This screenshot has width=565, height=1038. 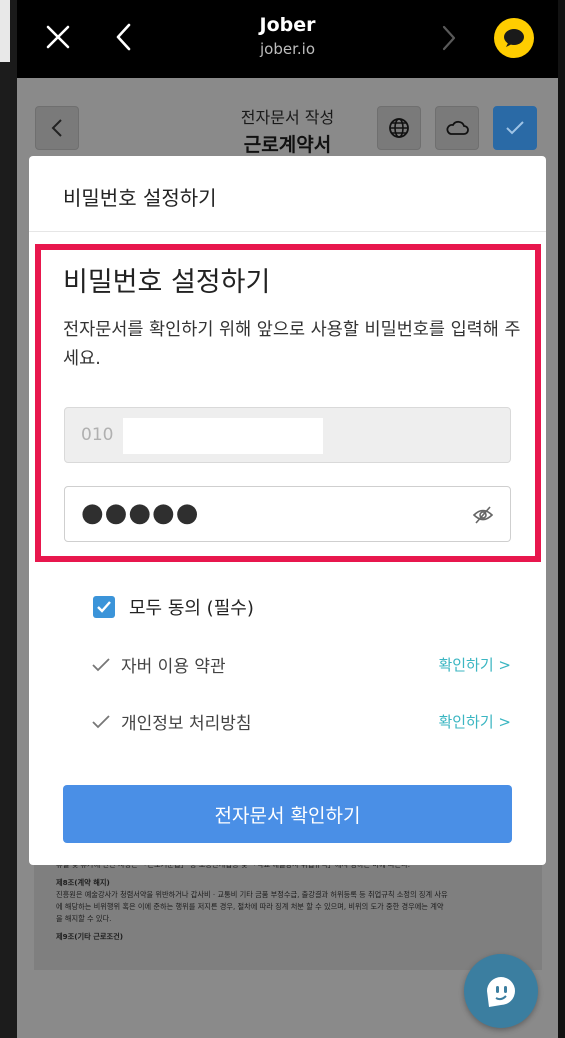 What do you see at coordinates (5, 519) in the screenshot?
I see `left-gutter` at bounding box center [5, 519].